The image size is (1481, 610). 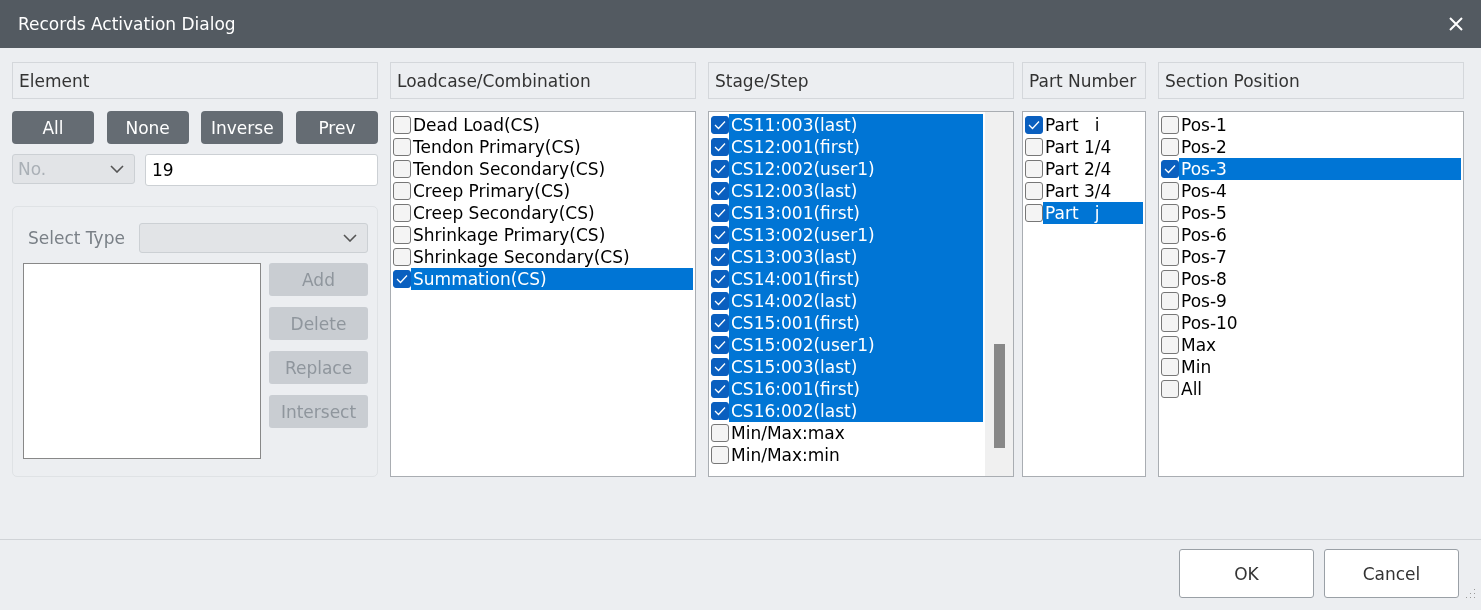 What do you see at coordinates (552, 191) in the screenshot?
I see `list-item: Creep Primary(CS)` at bounding box center [552, 191].